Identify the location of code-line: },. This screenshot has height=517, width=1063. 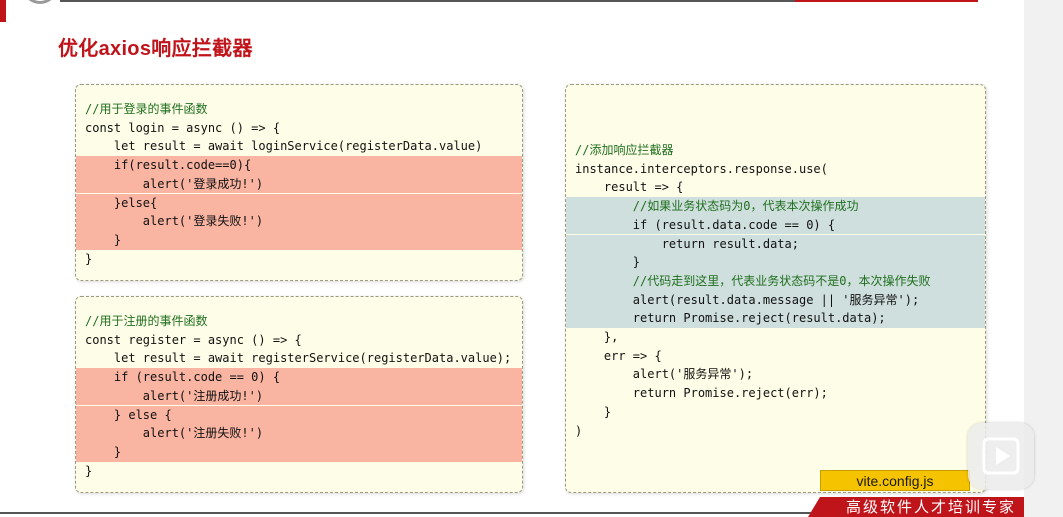
(597, 337).